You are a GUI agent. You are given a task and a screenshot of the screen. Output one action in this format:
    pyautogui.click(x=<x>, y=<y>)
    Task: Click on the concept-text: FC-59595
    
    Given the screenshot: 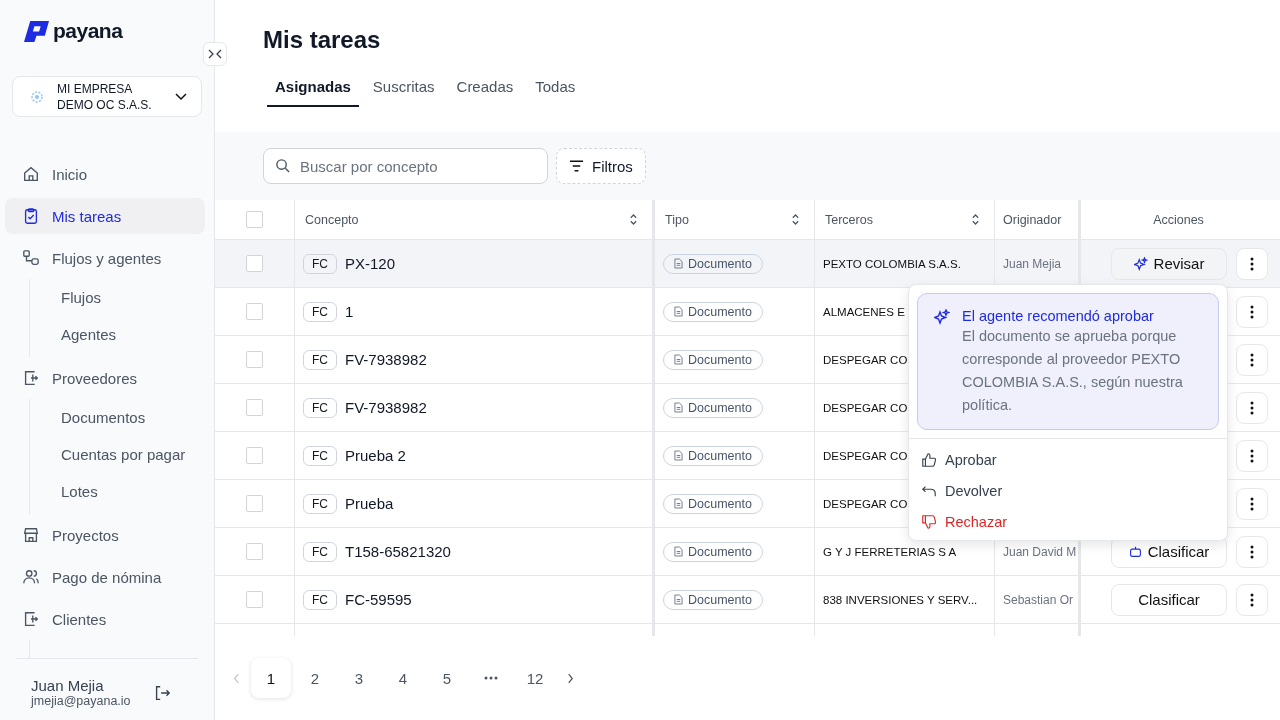 What is the action you would take?
    pyautogui.click(x=378, y=599)
    